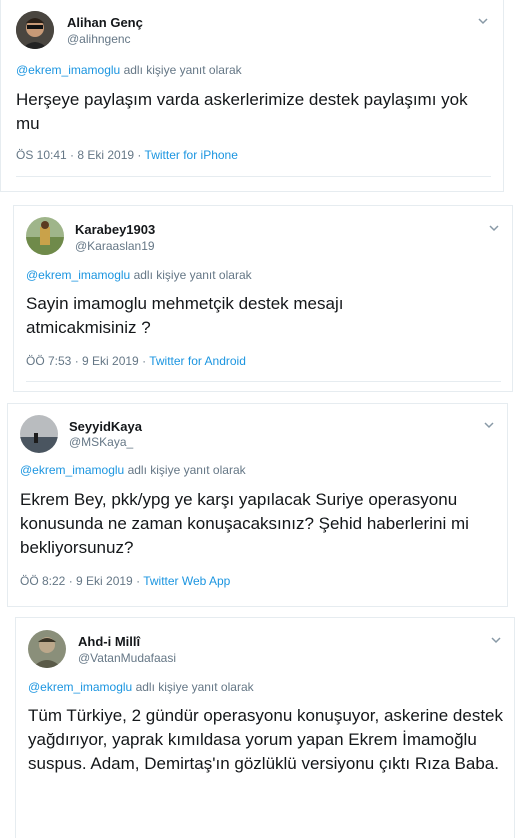 The image size is (521, 838). Describe the element at coordinates (105, 426) in the screenshot. I see `display-name: SeyyidKaya` at that location.